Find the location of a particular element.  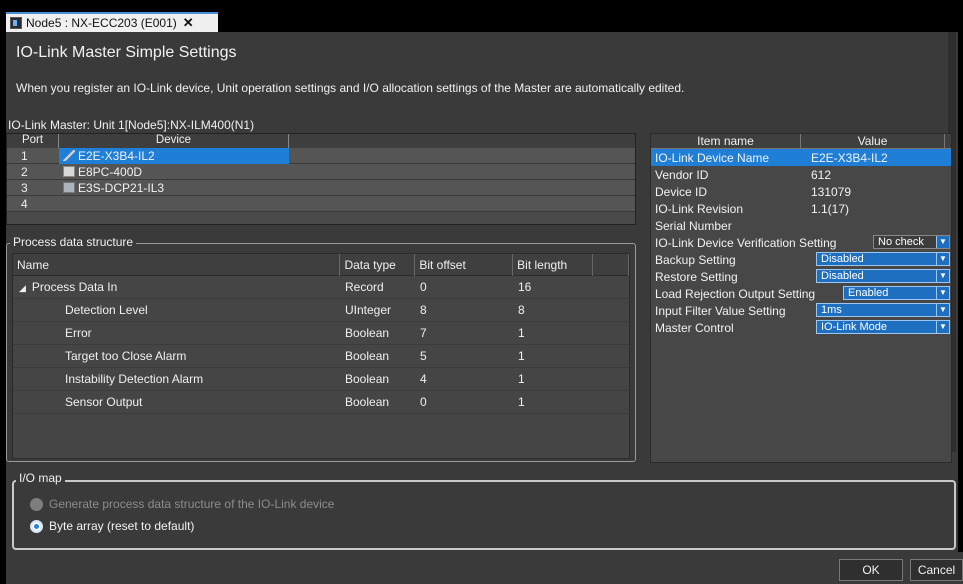

sensor-icon is located at coordinates (69, 155).